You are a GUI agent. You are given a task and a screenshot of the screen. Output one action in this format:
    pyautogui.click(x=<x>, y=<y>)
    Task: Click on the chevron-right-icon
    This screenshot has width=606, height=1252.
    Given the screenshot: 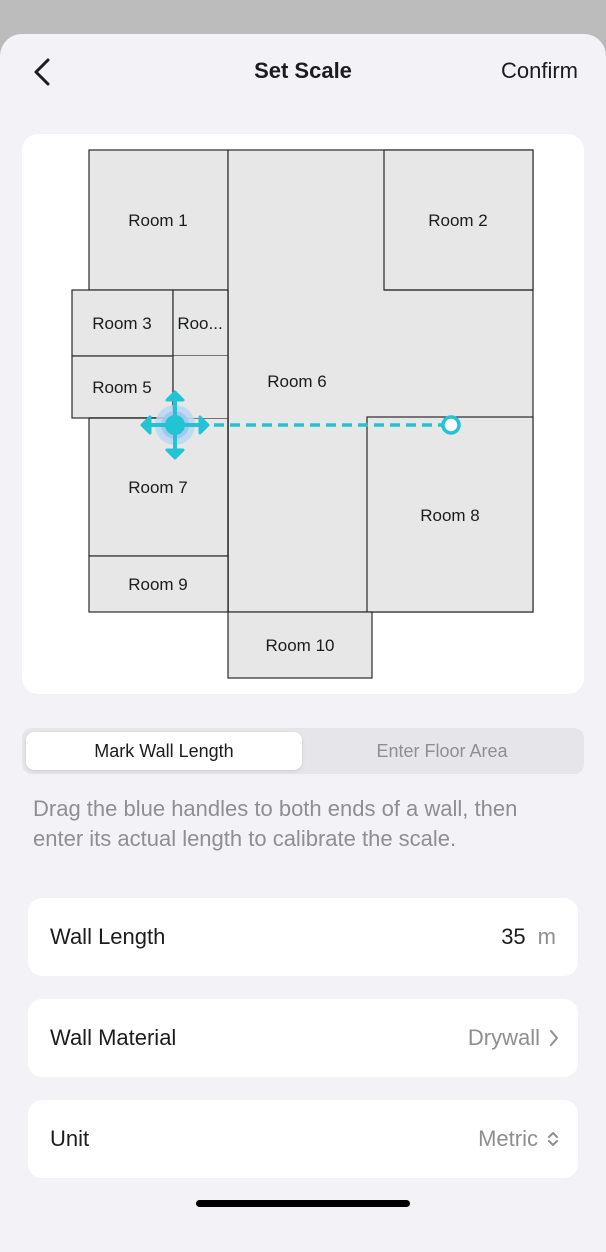 What is the action you would take?
    pyautogui.click(x=554, y=1038)
    